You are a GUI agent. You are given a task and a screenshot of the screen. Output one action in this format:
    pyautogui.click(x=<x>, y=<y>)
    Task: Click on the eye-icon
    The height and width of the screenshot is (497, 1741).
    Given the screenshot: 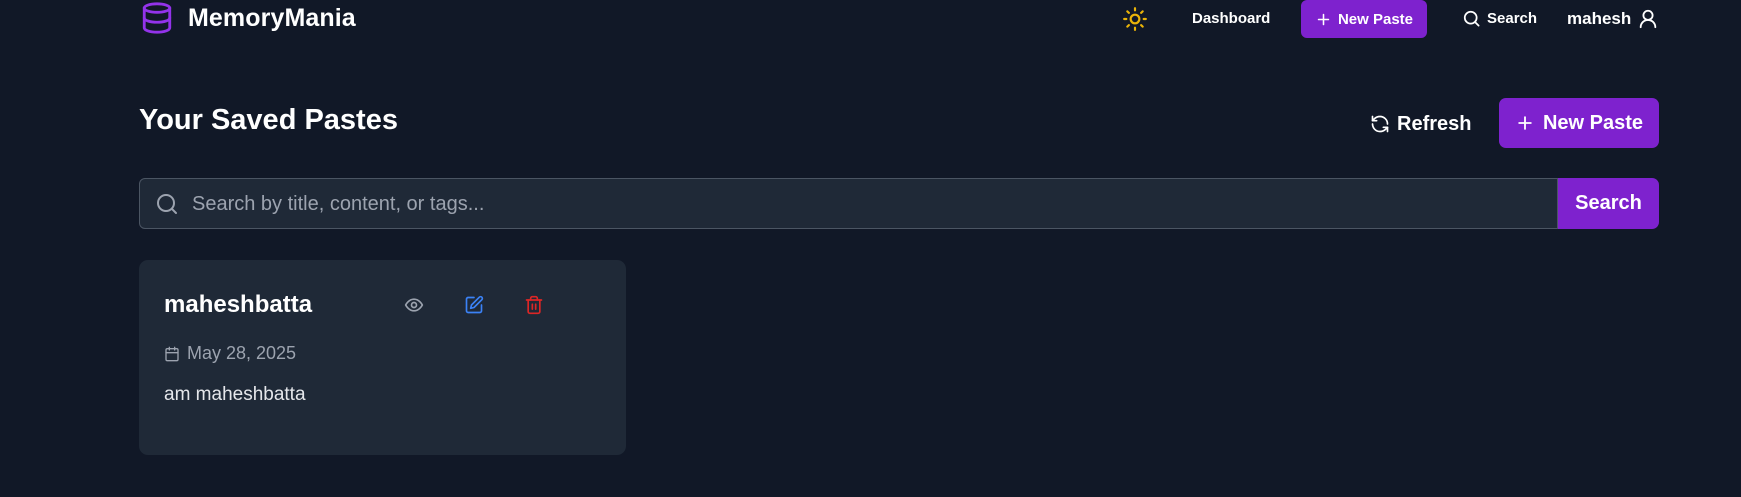 What is the action you would take?
    pyautogui.click(x=414, y=305)
    